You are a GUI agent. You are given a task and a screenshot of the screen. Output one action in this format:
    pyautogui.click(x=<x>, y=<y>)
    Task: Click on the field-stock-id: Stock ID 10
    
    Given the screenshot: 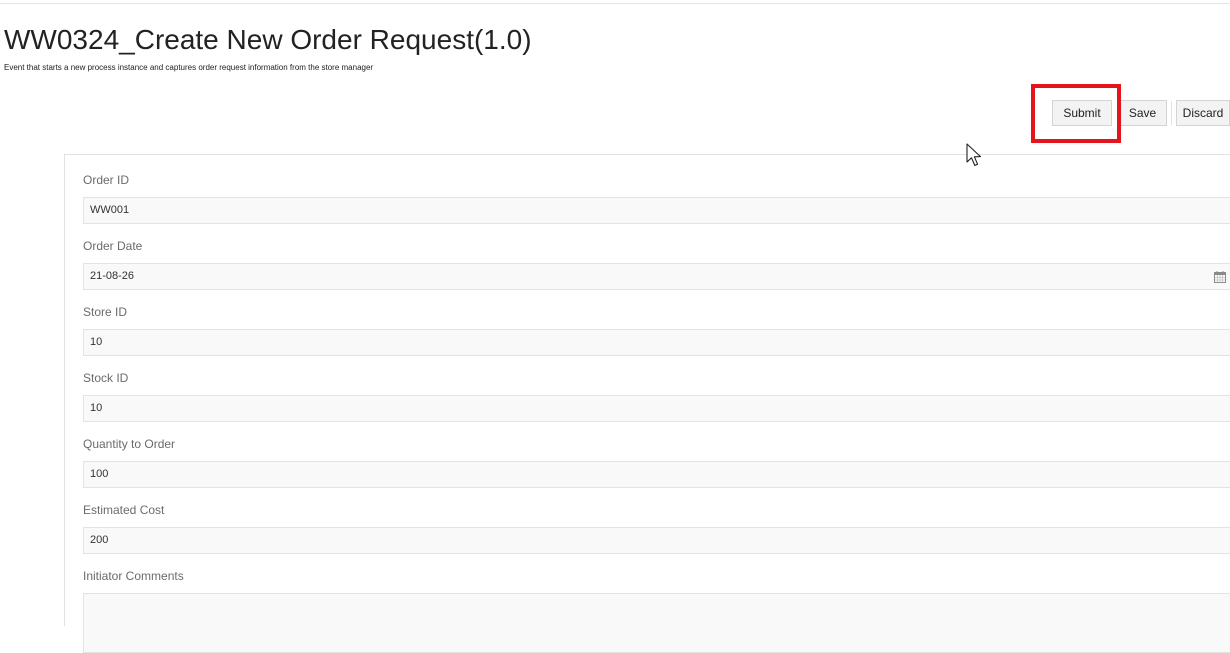 What is the action you would take?
    pyautogui.click(x=656, y=396)
    